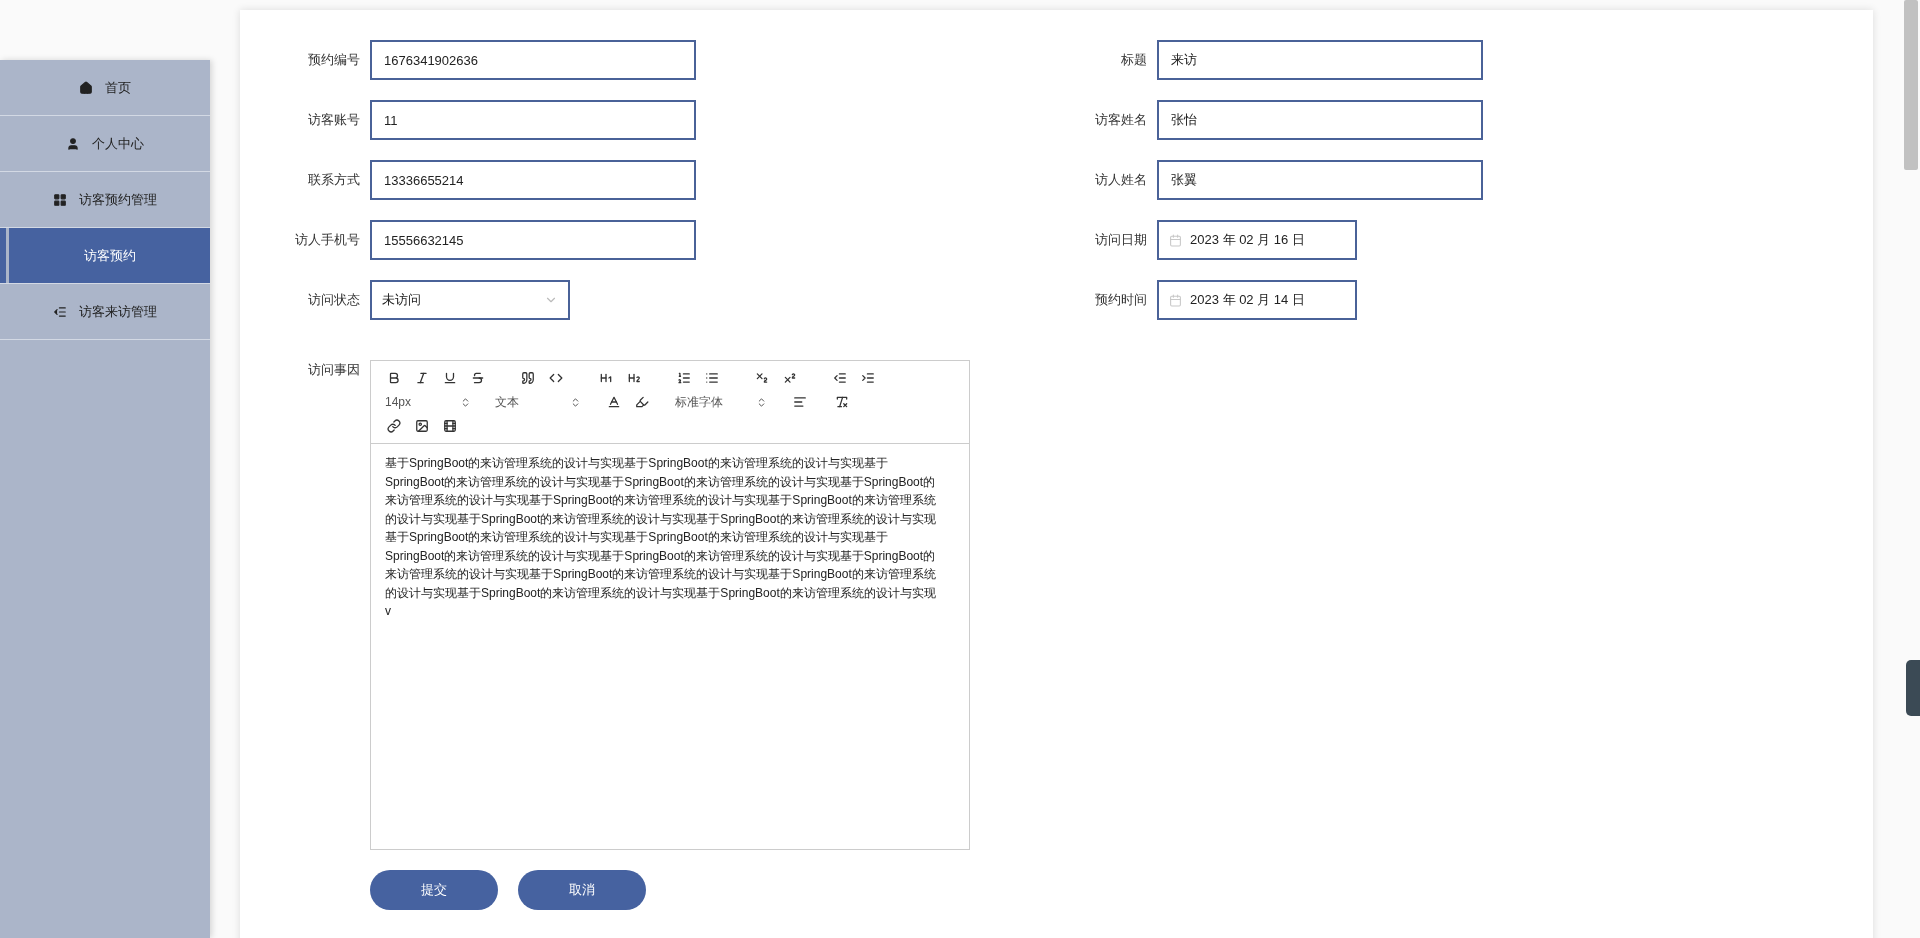  What do you see at coordinates (1120, 180) in the screenshot?
I see `field-label: 访人姓名` at bounding box center [1120, 180].